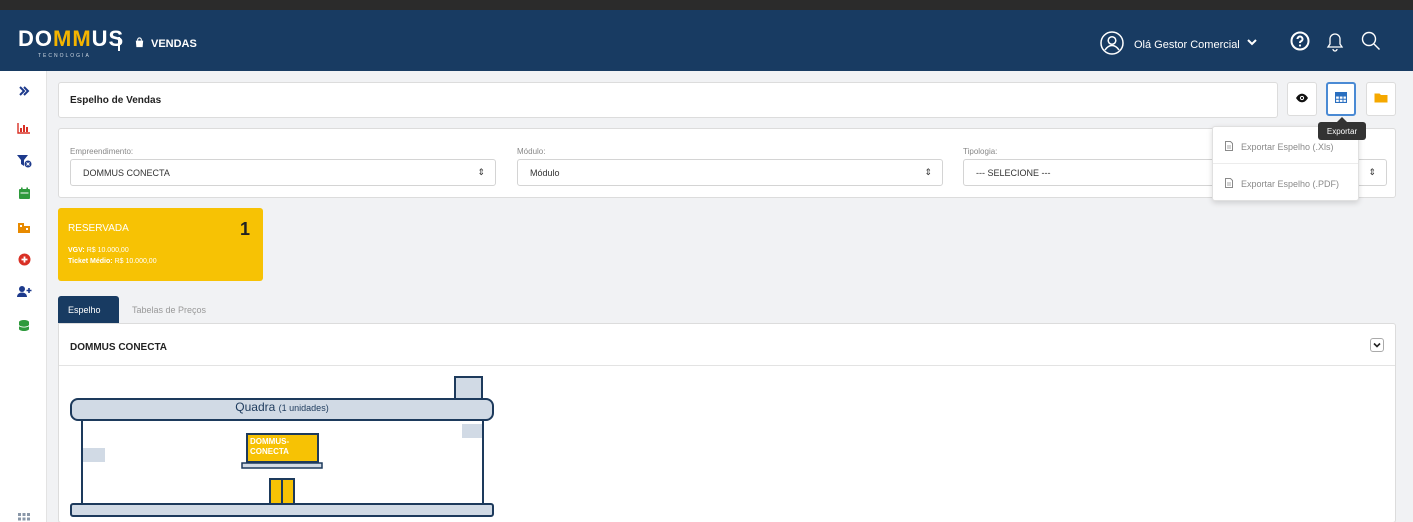 Image resolution: width=1413 pixels, height=522 pixels. I want to click on status-vgv: VGV: R$ 10.000,00, so click(98, 250).